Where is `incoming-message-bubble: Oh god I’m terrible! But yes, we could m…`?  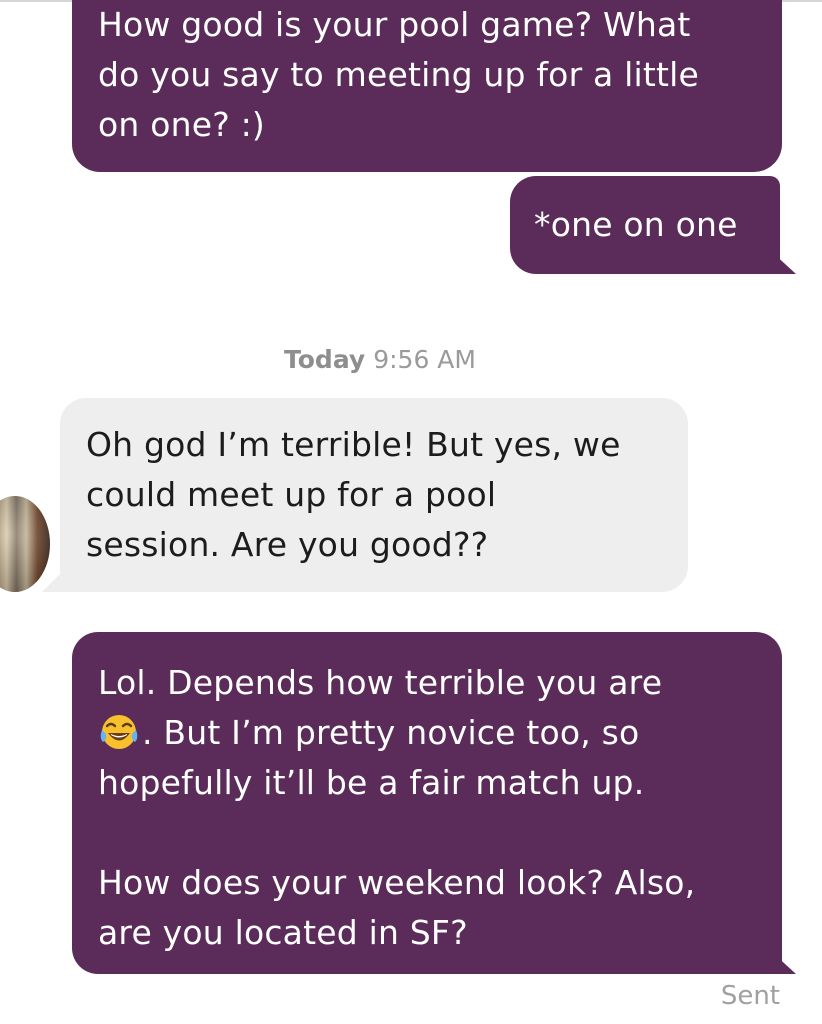 incoming-message-bubble: Oh god I’m terrible! But yes, we could m… is located at coordinates (374, 495).